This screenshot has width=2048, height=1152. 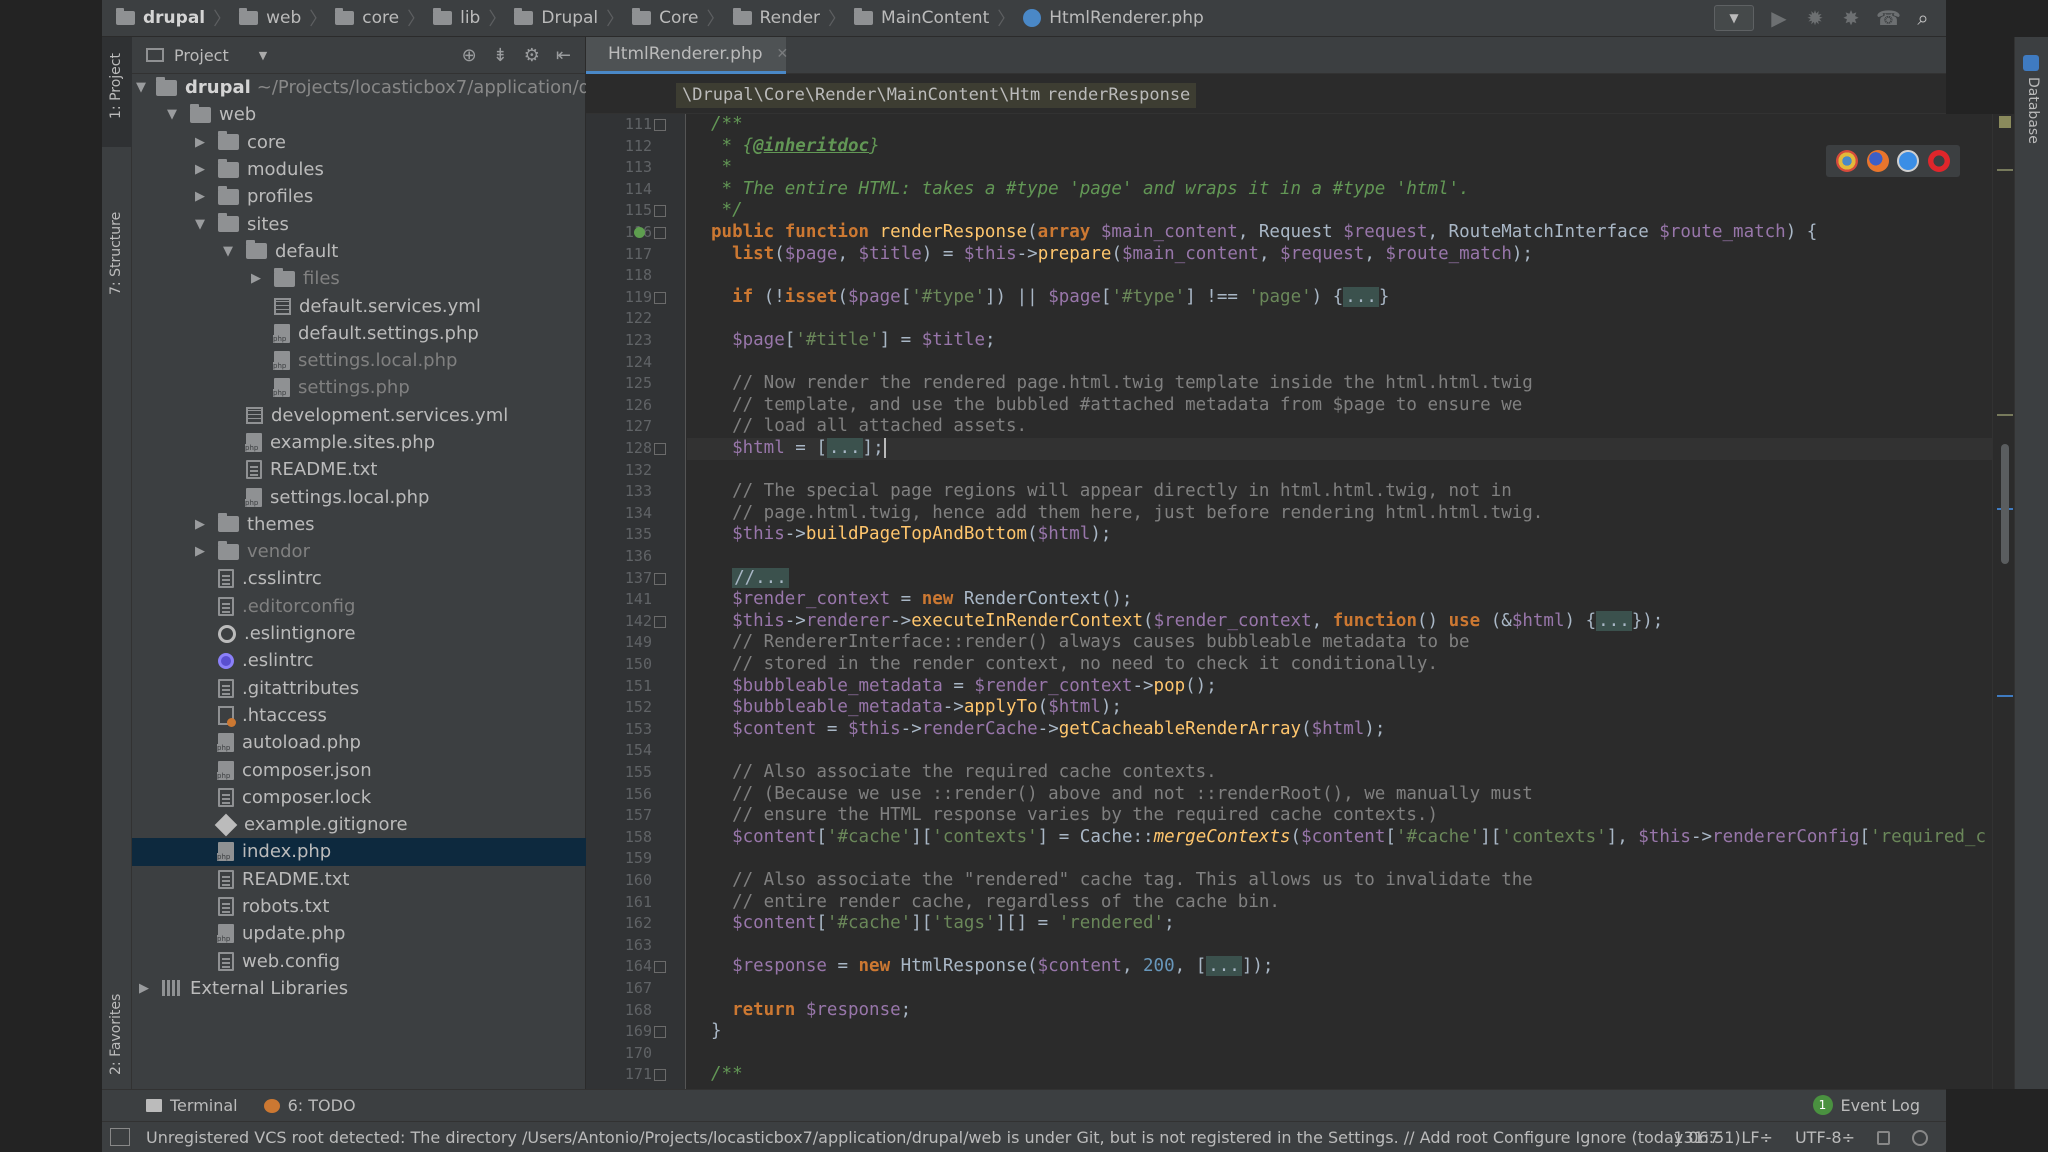 I want to click on tree-row-sites-settings-local-php: settings.local.php, so click(x=359, y=496).